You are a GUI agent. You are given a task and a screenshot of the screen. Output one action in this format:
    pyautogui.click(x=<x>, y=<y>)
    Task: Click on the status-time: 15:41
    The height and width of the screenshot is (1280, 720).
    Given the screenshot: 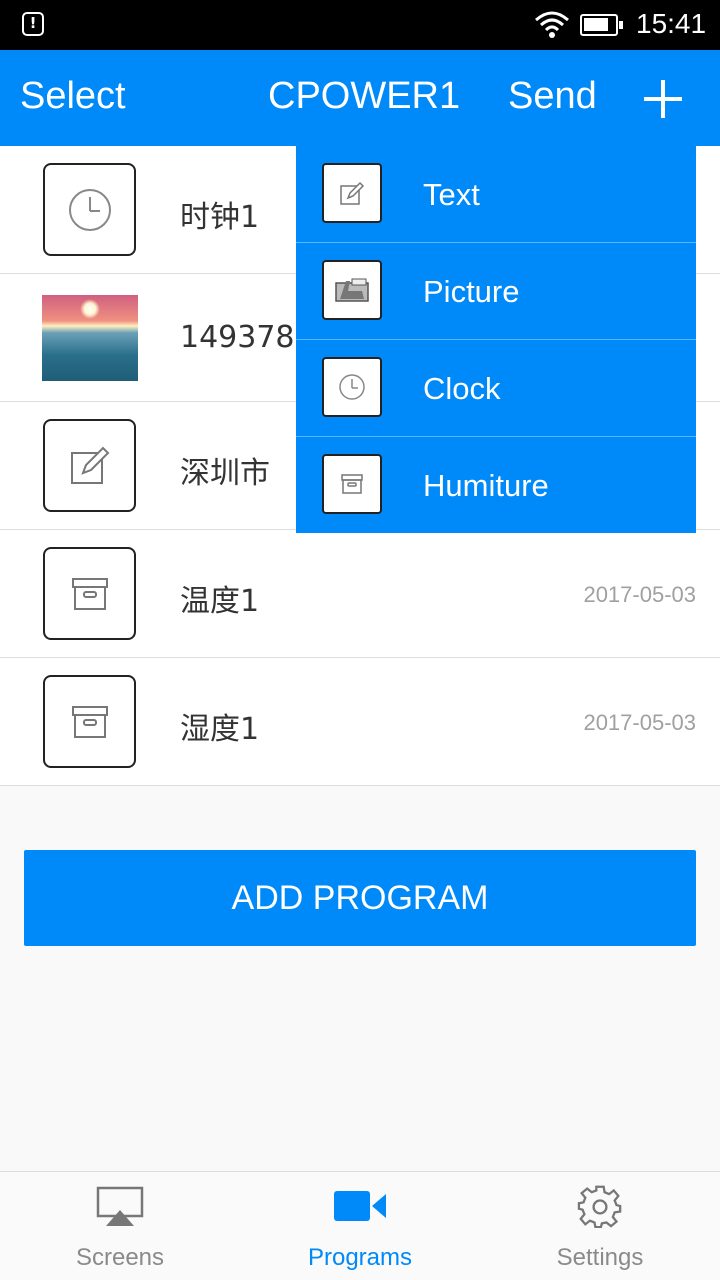 What is the action you would take?
    pyautogui.click(x=671, y=23)
    